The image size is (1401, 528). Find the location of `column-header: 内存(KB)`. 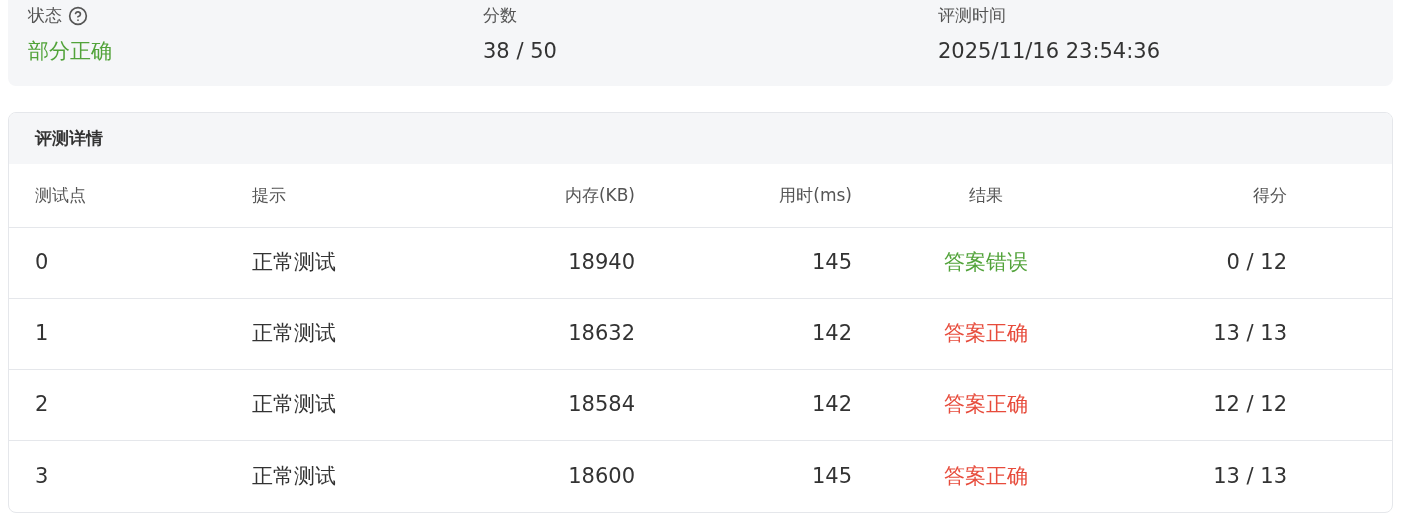

column-header: 内存(KB) is located at coordinates (599, 194).